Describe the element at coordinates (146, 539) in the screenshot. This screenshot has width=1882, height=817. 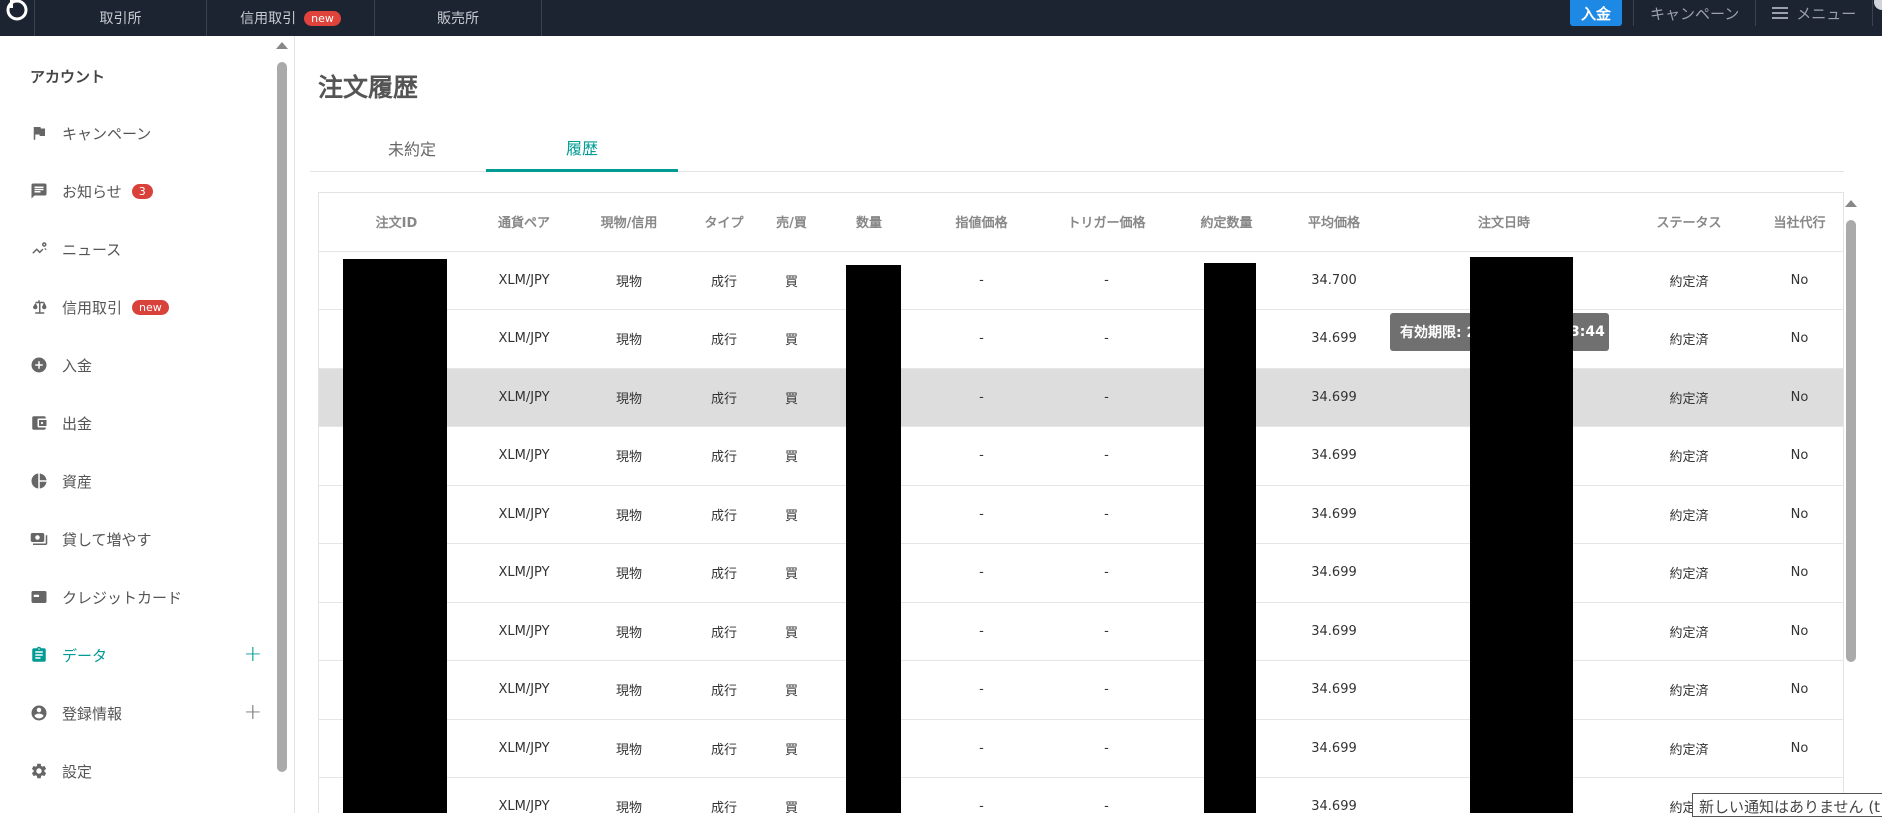
I see `sidebar-item-lending: 貸して増やす` at that location.